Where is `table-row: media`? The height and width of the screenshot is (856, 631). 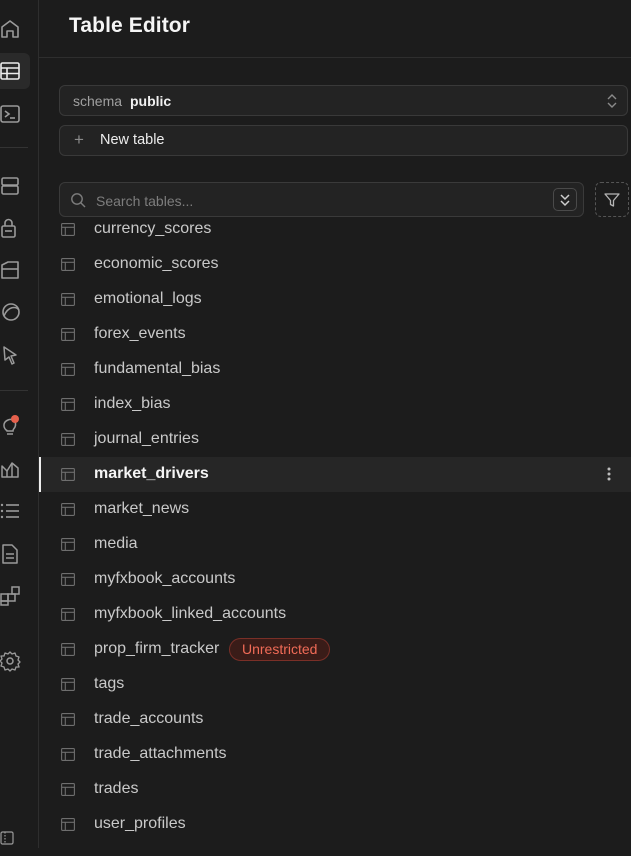
table-row: media is located at coordinates (335, 544).